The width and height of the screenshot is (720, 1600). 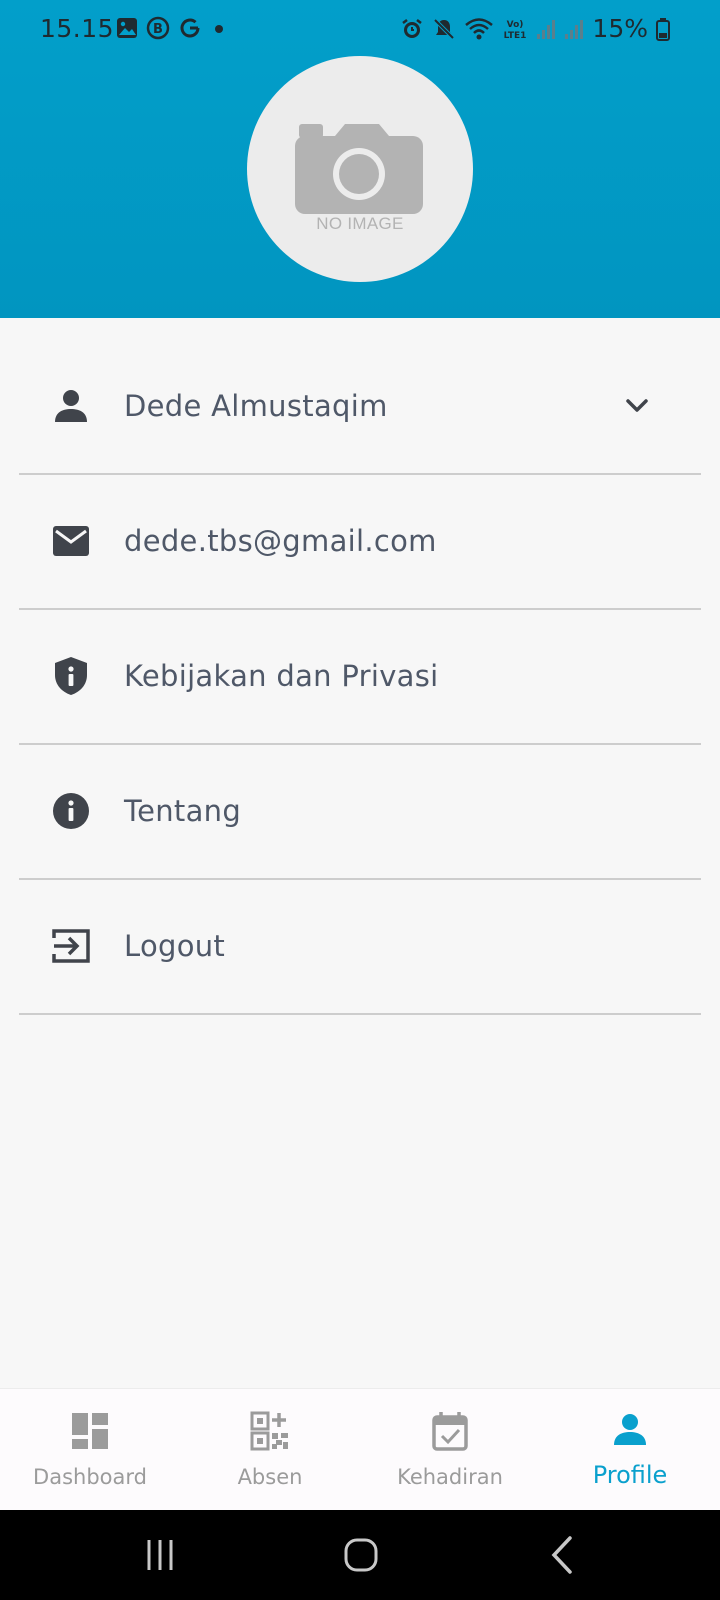 I want to click on menu-item-name: Dede Almustaqim, so click(x=360, y=407).